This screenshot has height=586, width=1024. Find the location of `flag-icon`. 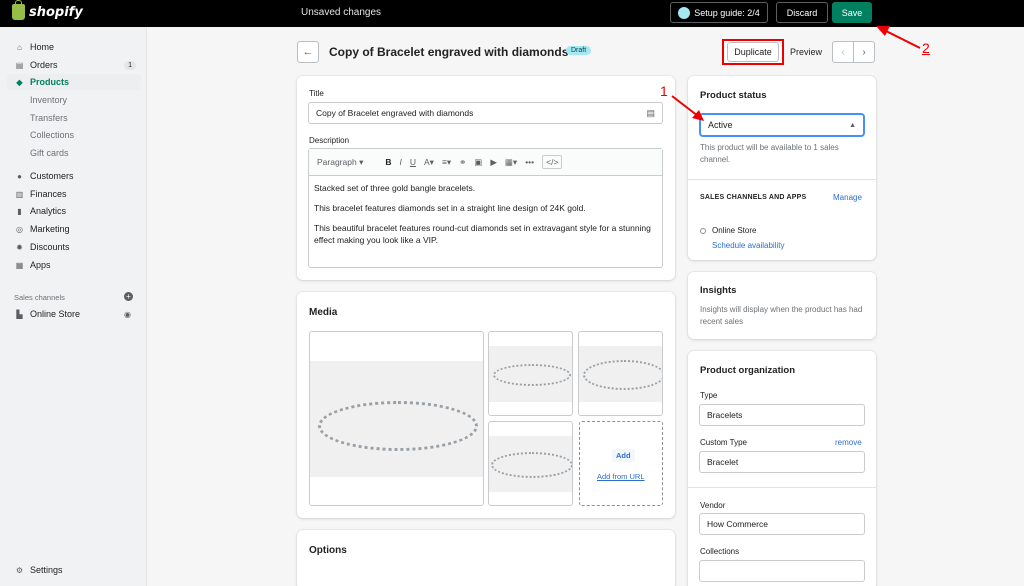

flag-icon is located at coordinates (684, 12).